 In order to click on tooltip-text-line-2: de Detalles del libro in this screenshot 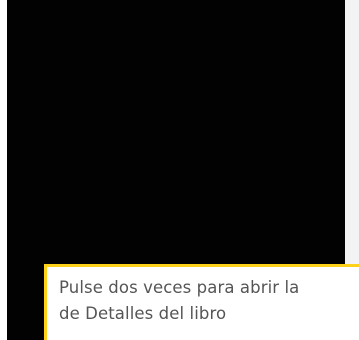, I will do `click(143, 313)`.